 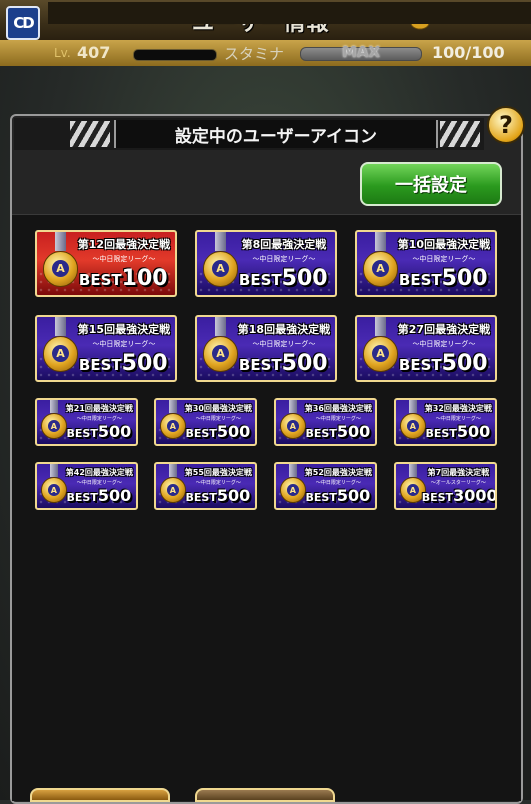 What do you see at coordinates (361, 52) in the screenshot?
I see `stamina-max-label: MAX` at bounding box center [361, 52].